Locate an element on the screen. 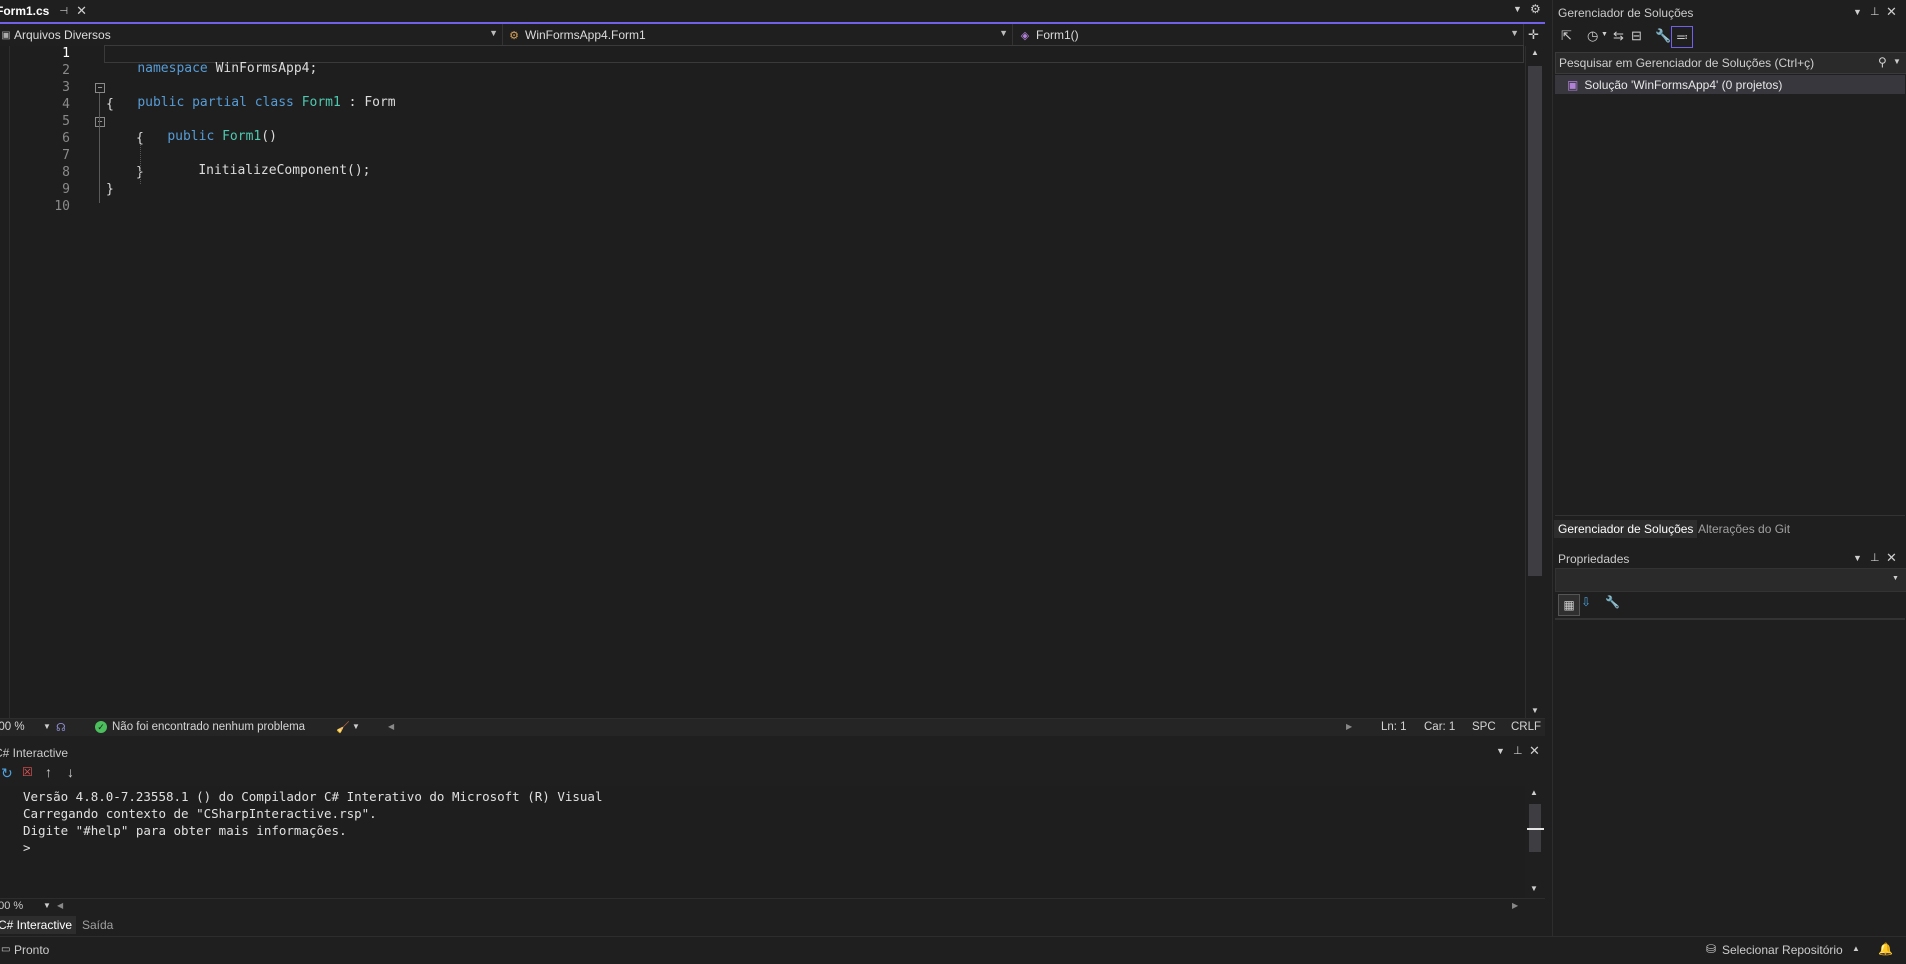  properties-object-select: ▼ is located at coordinates (1730, 580).